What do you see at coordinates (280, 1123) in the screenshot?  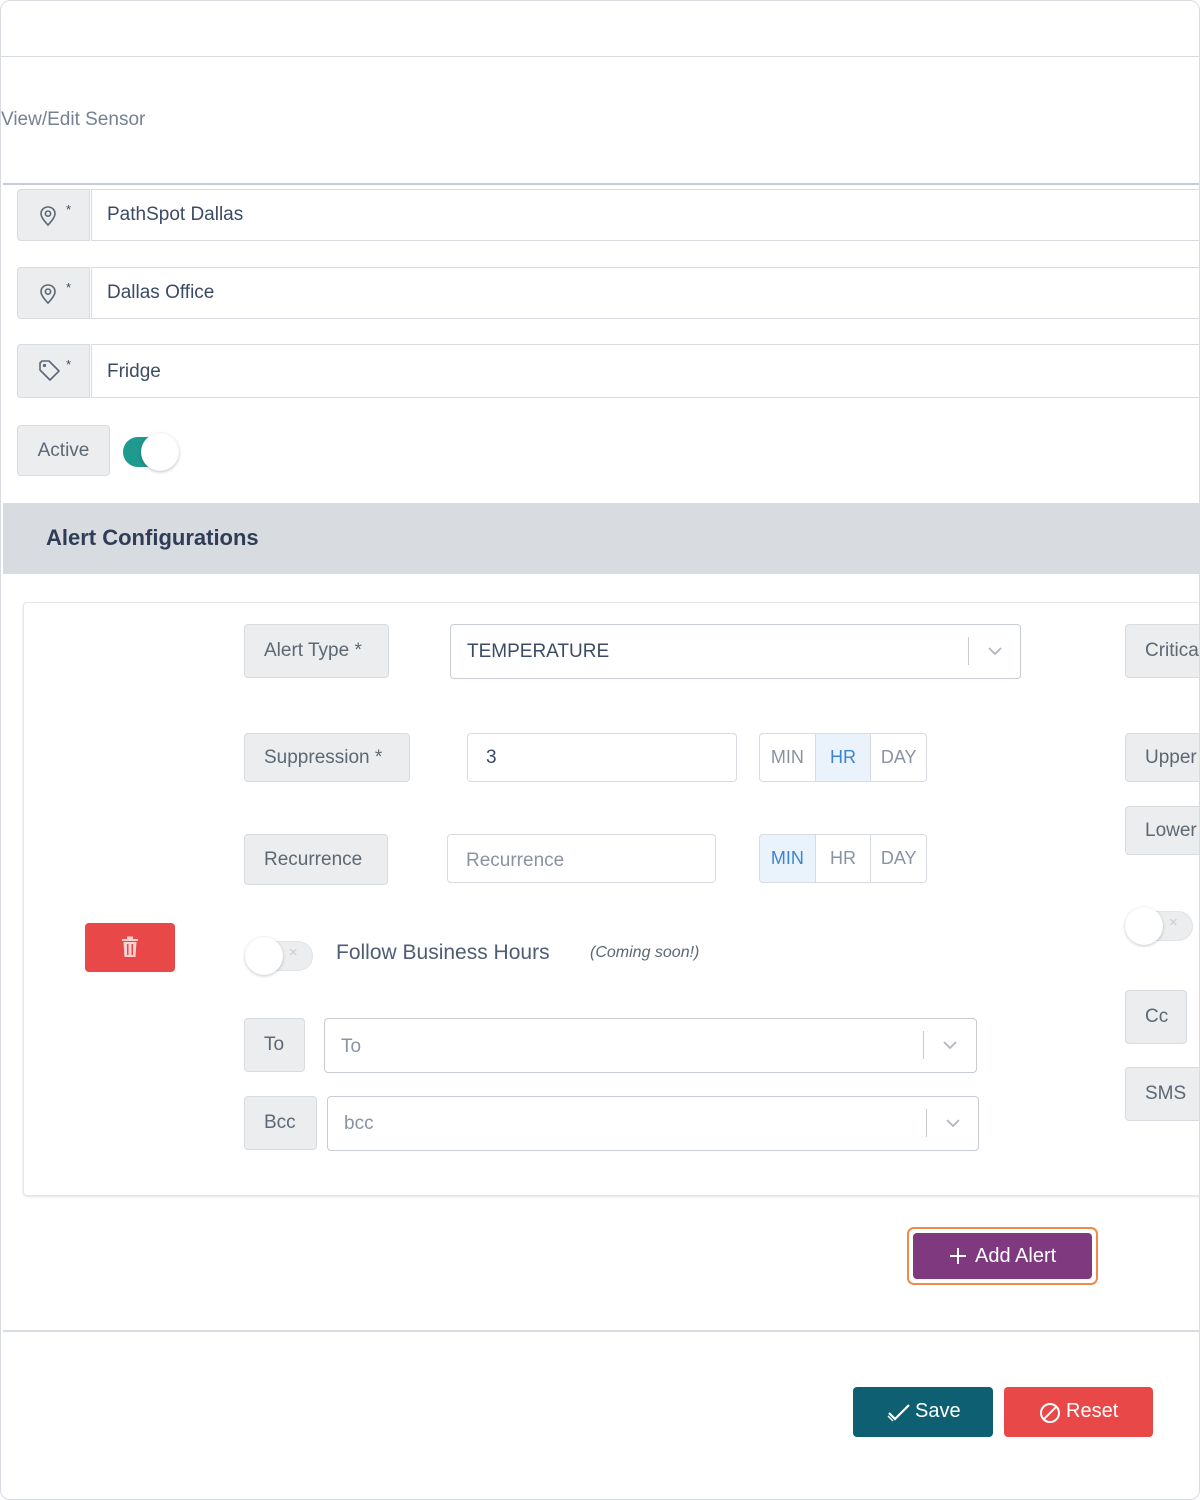 I see `bcc-label: Bcc` at bounding box center [280, 1123].